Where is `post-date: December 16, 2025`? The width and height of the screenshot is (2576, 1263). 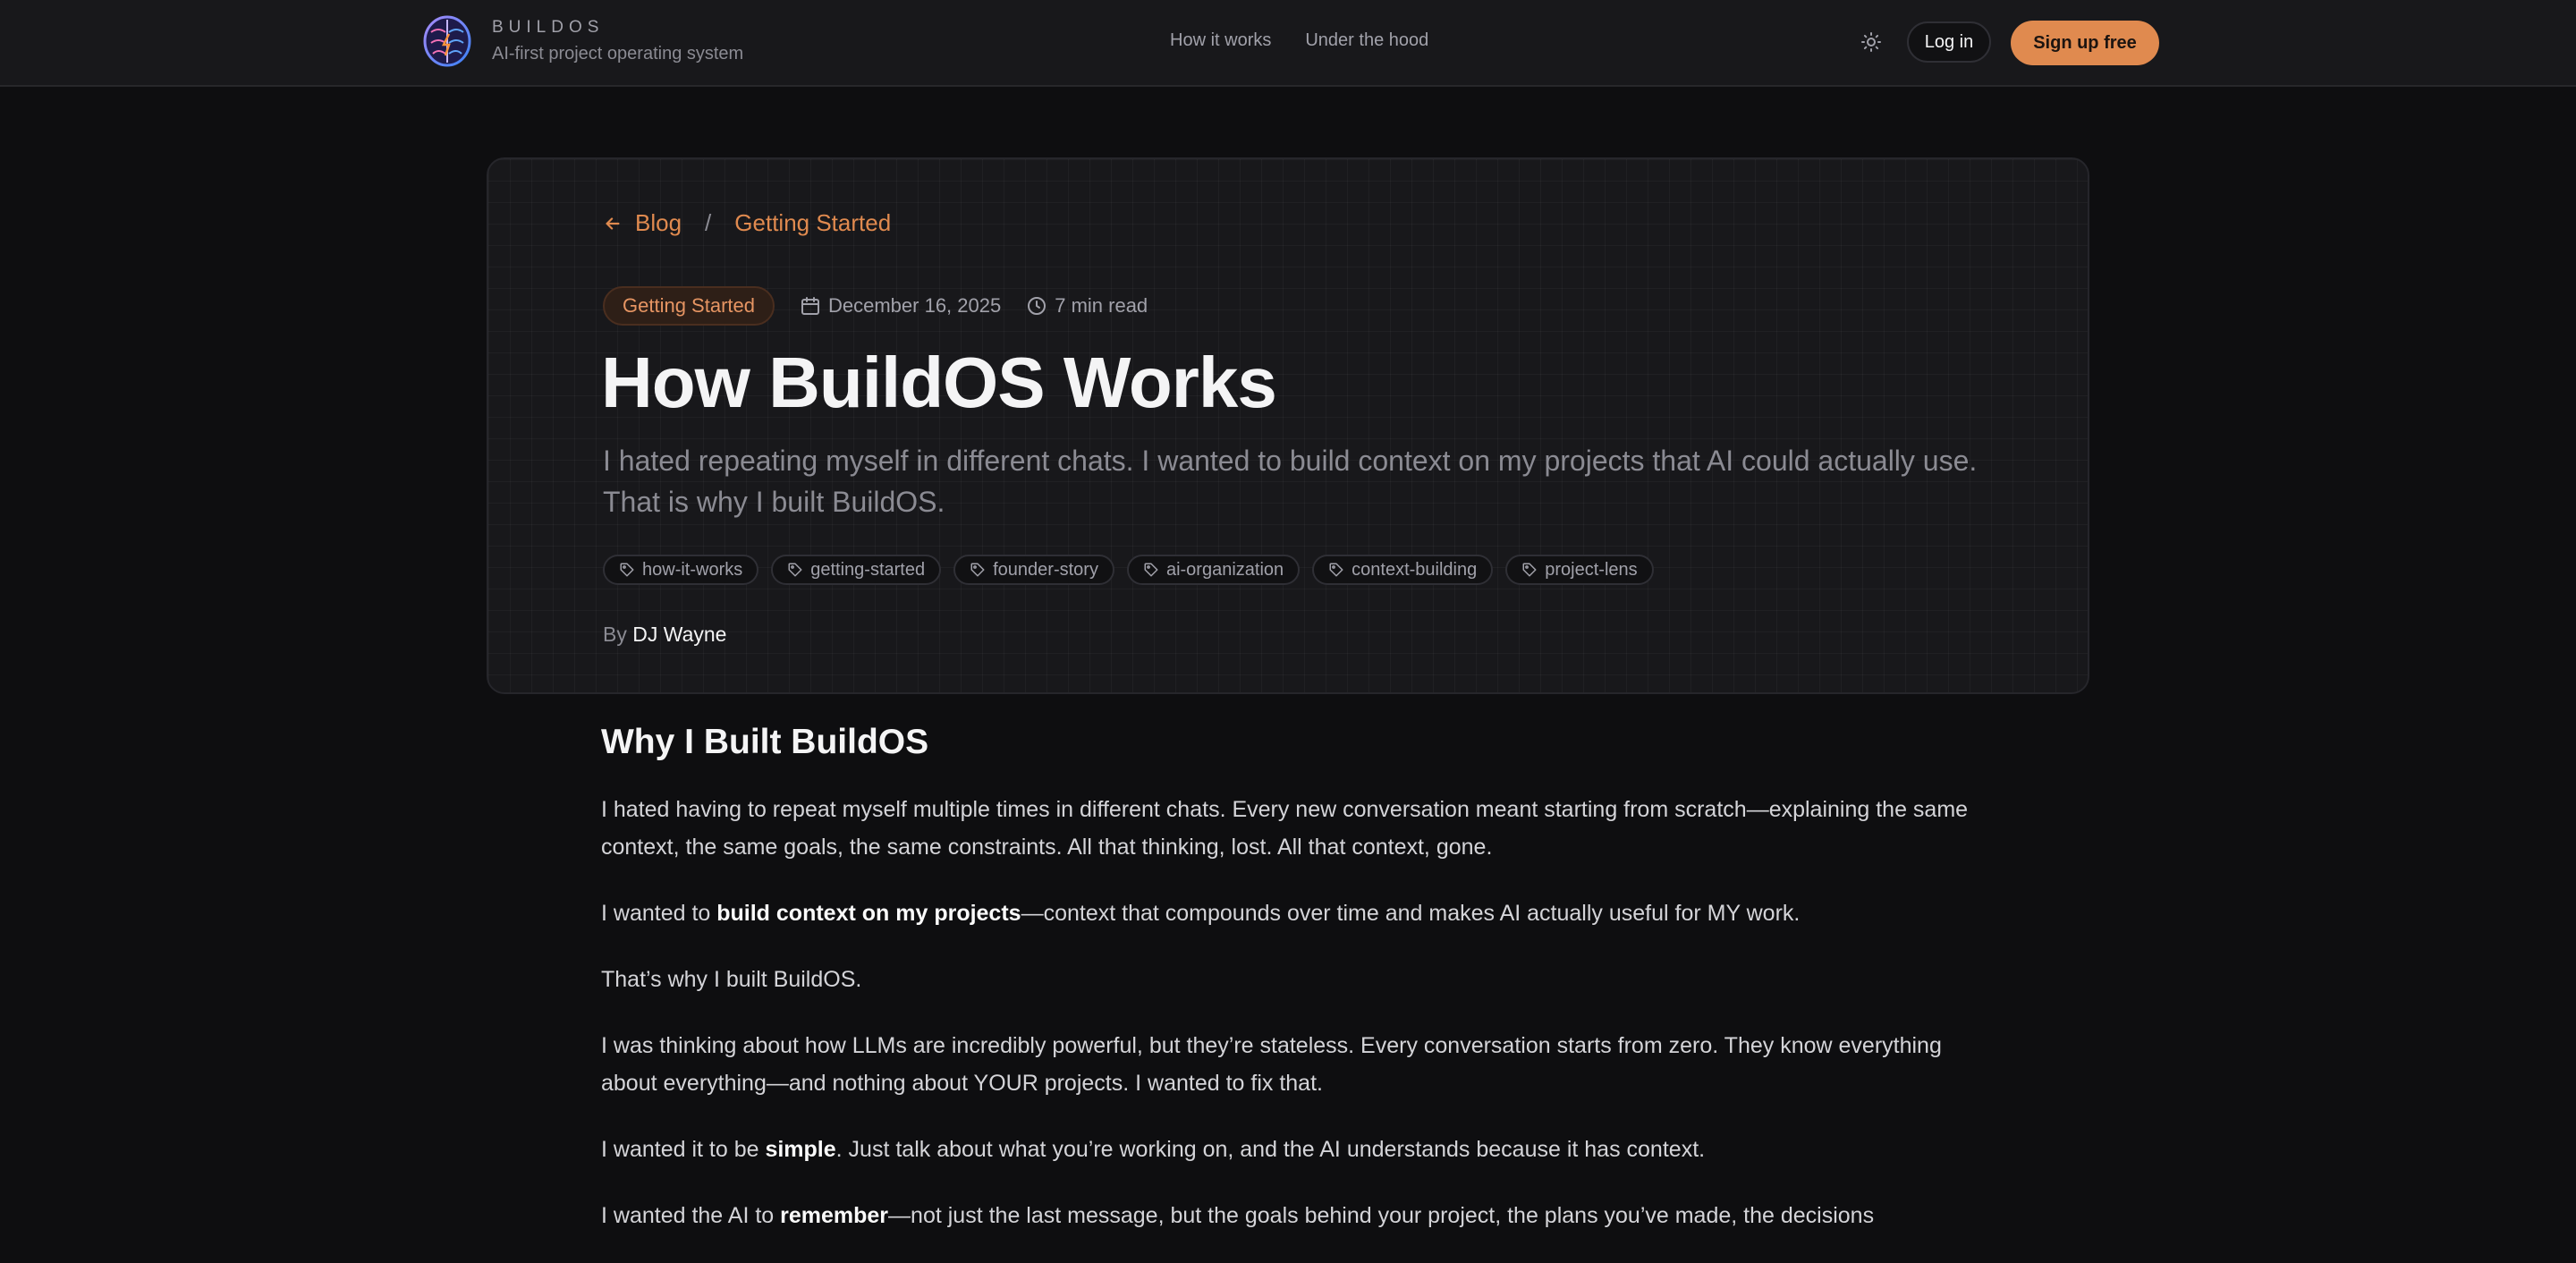
post-date: December 16, 2025 is located at coordinates (900, 306).